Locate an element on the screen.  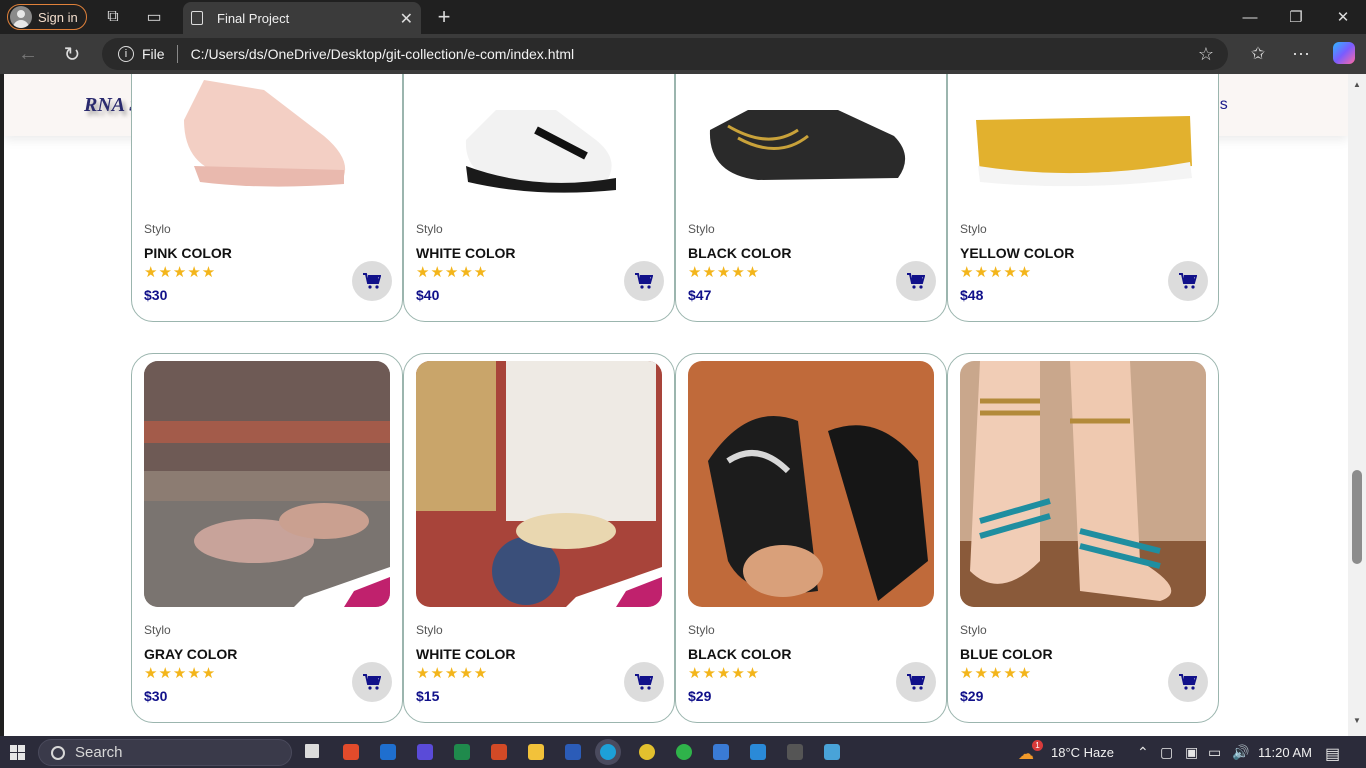
reload-icon: ↻ is located at coordinates (72, 54).